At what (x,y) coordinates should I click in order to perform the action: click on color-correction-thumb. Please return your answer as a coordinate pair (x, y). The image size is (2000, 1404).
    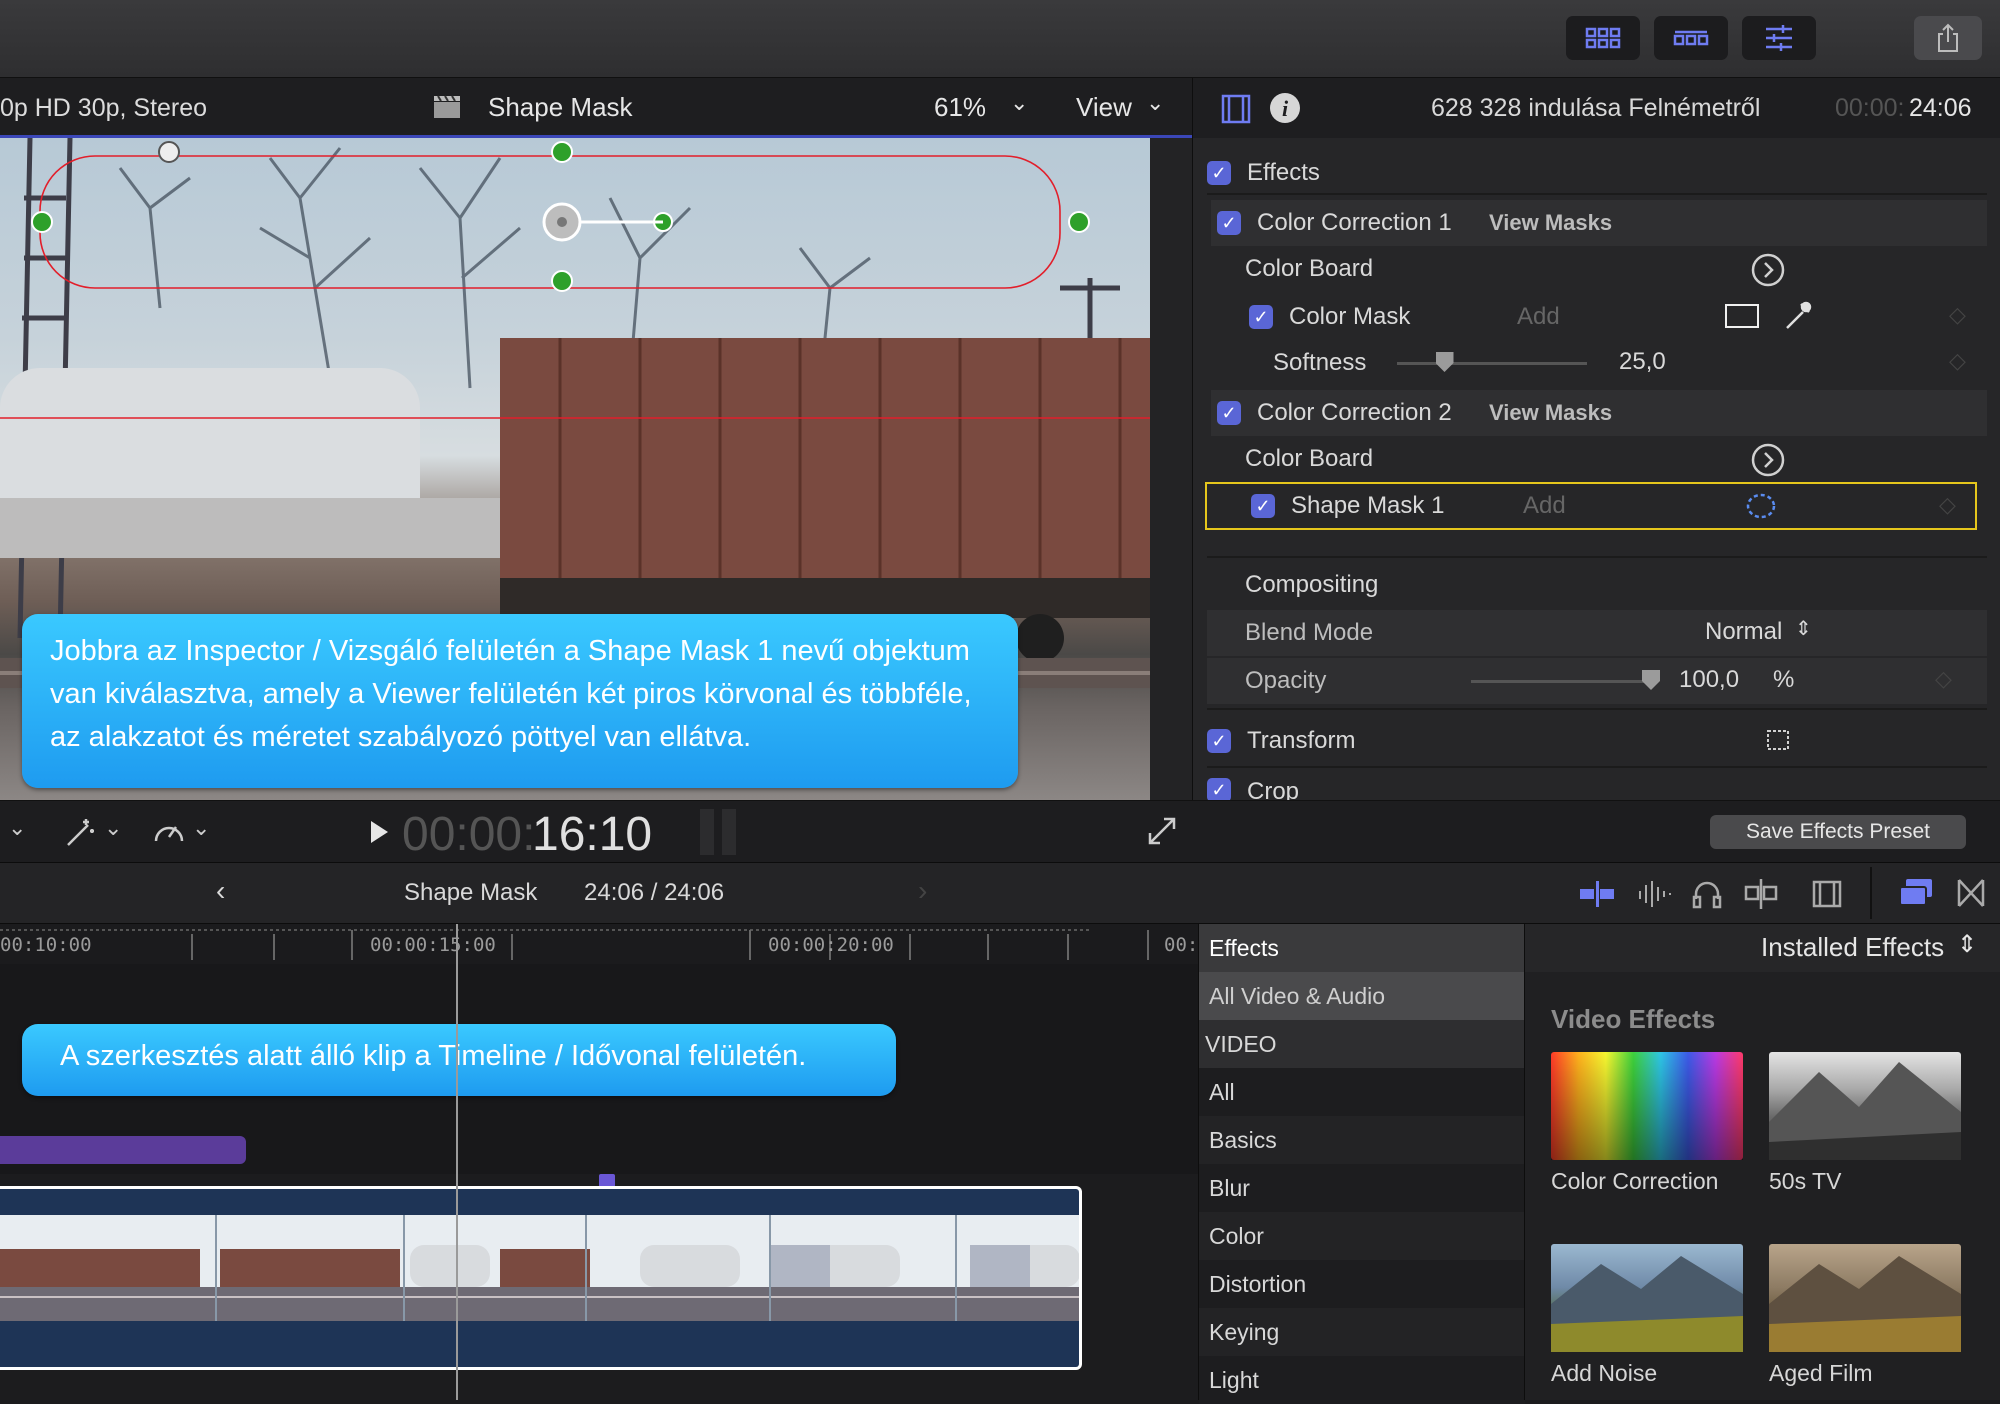
    Looking at the image, I should click on (1647, 1106).